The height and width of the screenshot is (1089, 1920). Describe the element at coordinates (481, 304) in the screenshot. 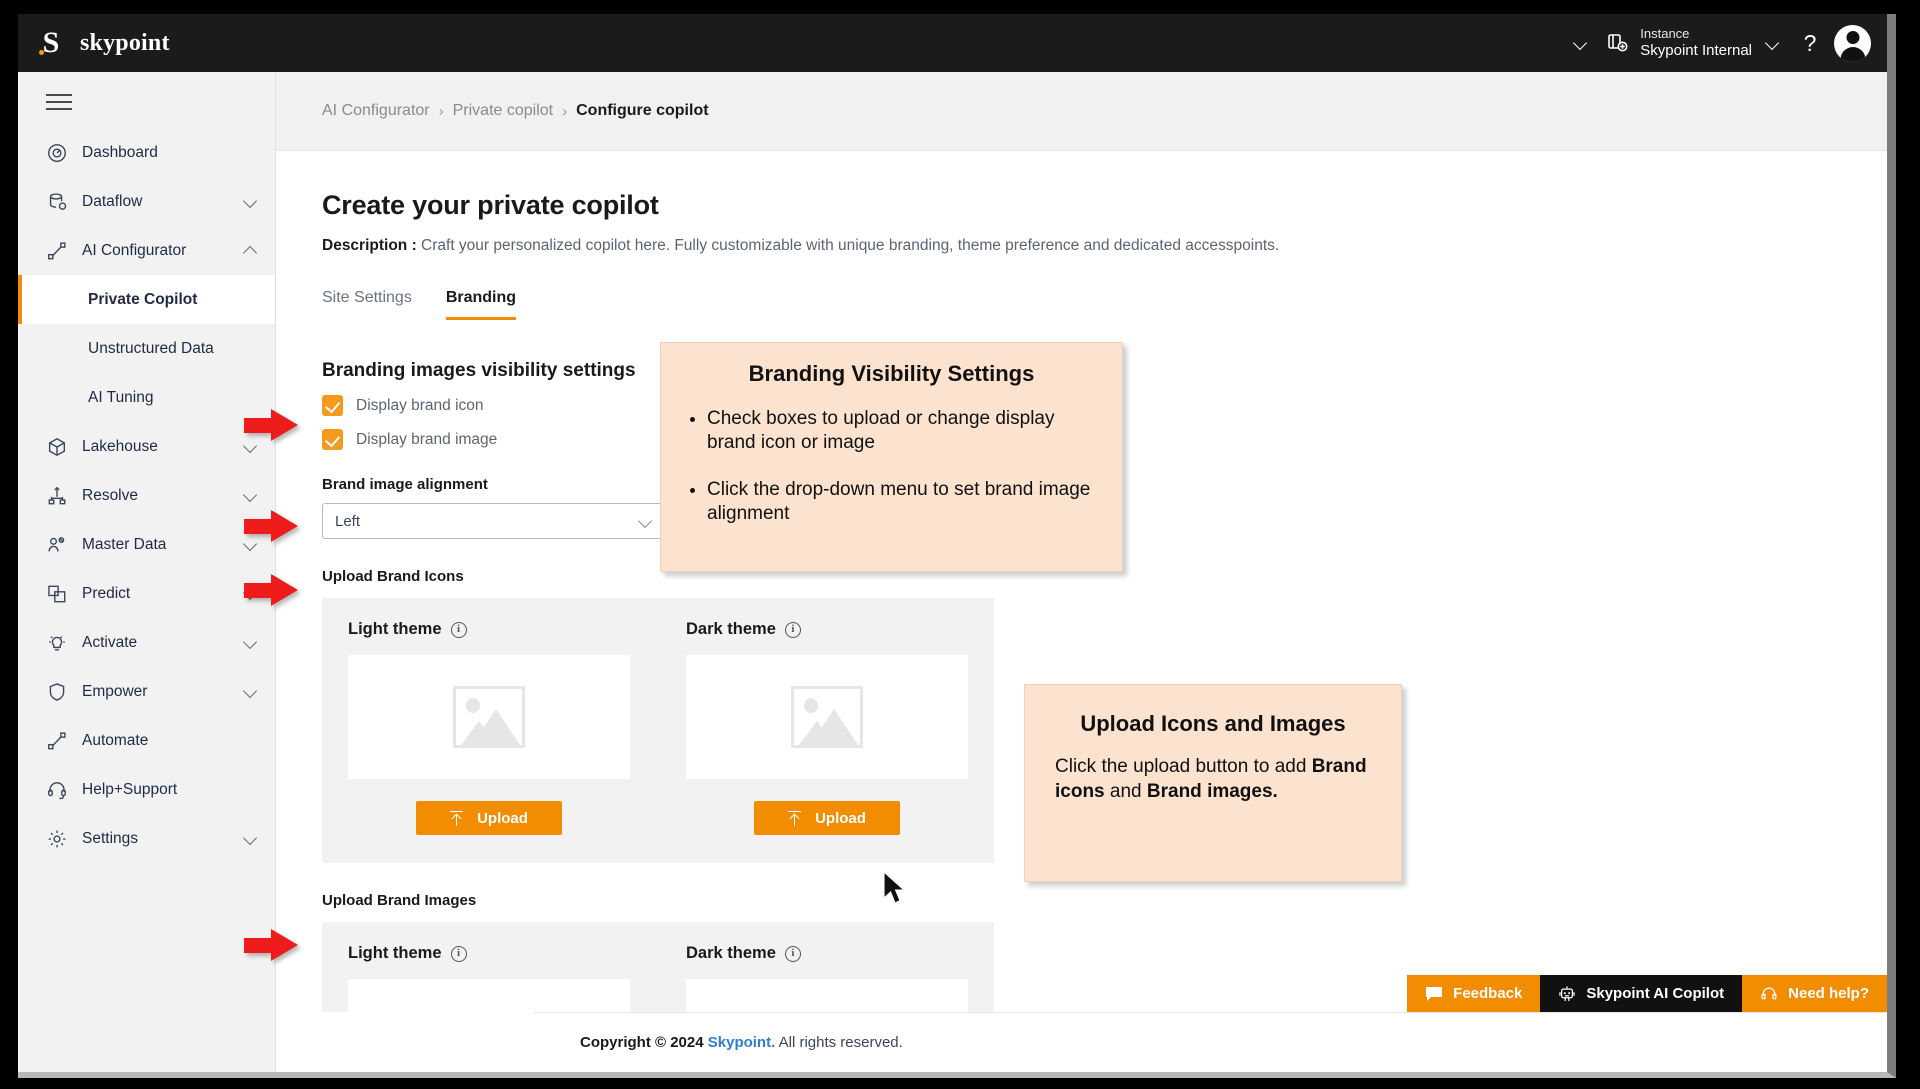

I see `tab-branding: Branding` at that location.